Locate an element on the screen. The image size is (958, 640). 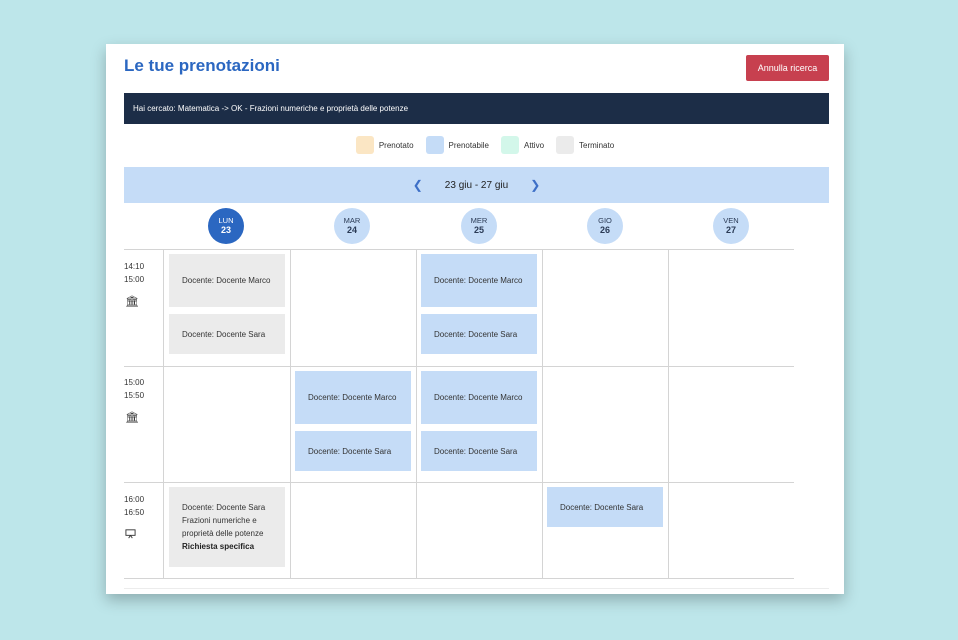
legend-item-prenotabile: Prenotabile is located at coordinates (457, 145).